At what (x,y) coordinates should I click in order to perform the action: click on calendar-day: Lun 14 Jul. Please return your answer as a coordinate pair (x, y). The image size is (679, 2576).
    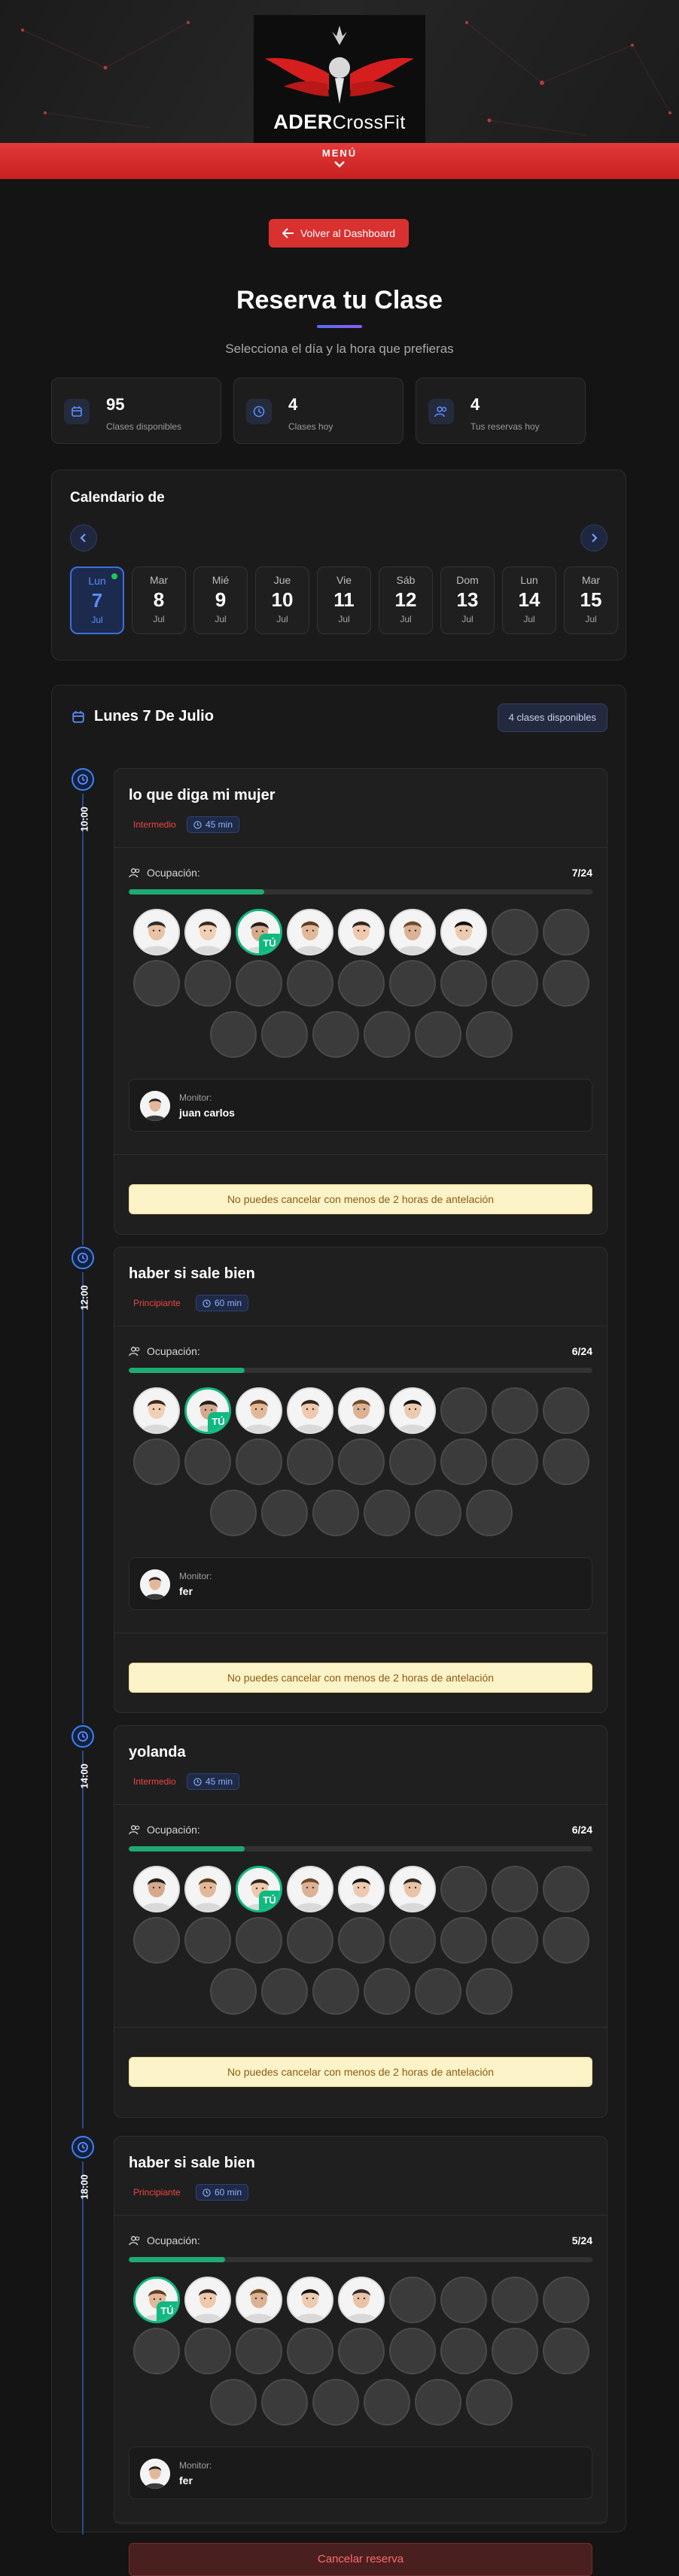
    Looking at the image, I should click on (529, 601).